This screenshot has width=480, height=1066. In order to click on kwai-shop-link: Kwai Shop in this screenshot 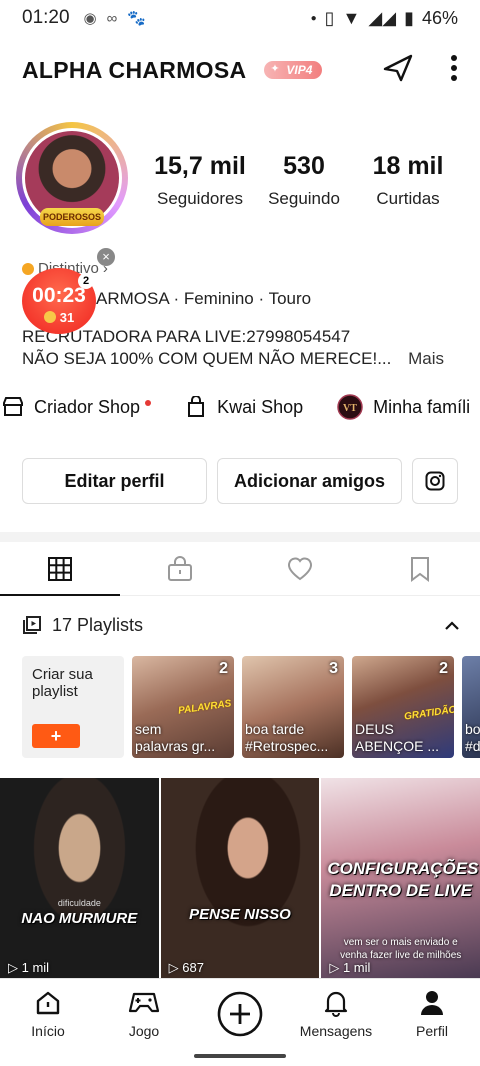, I will do `click(244, 407)`.